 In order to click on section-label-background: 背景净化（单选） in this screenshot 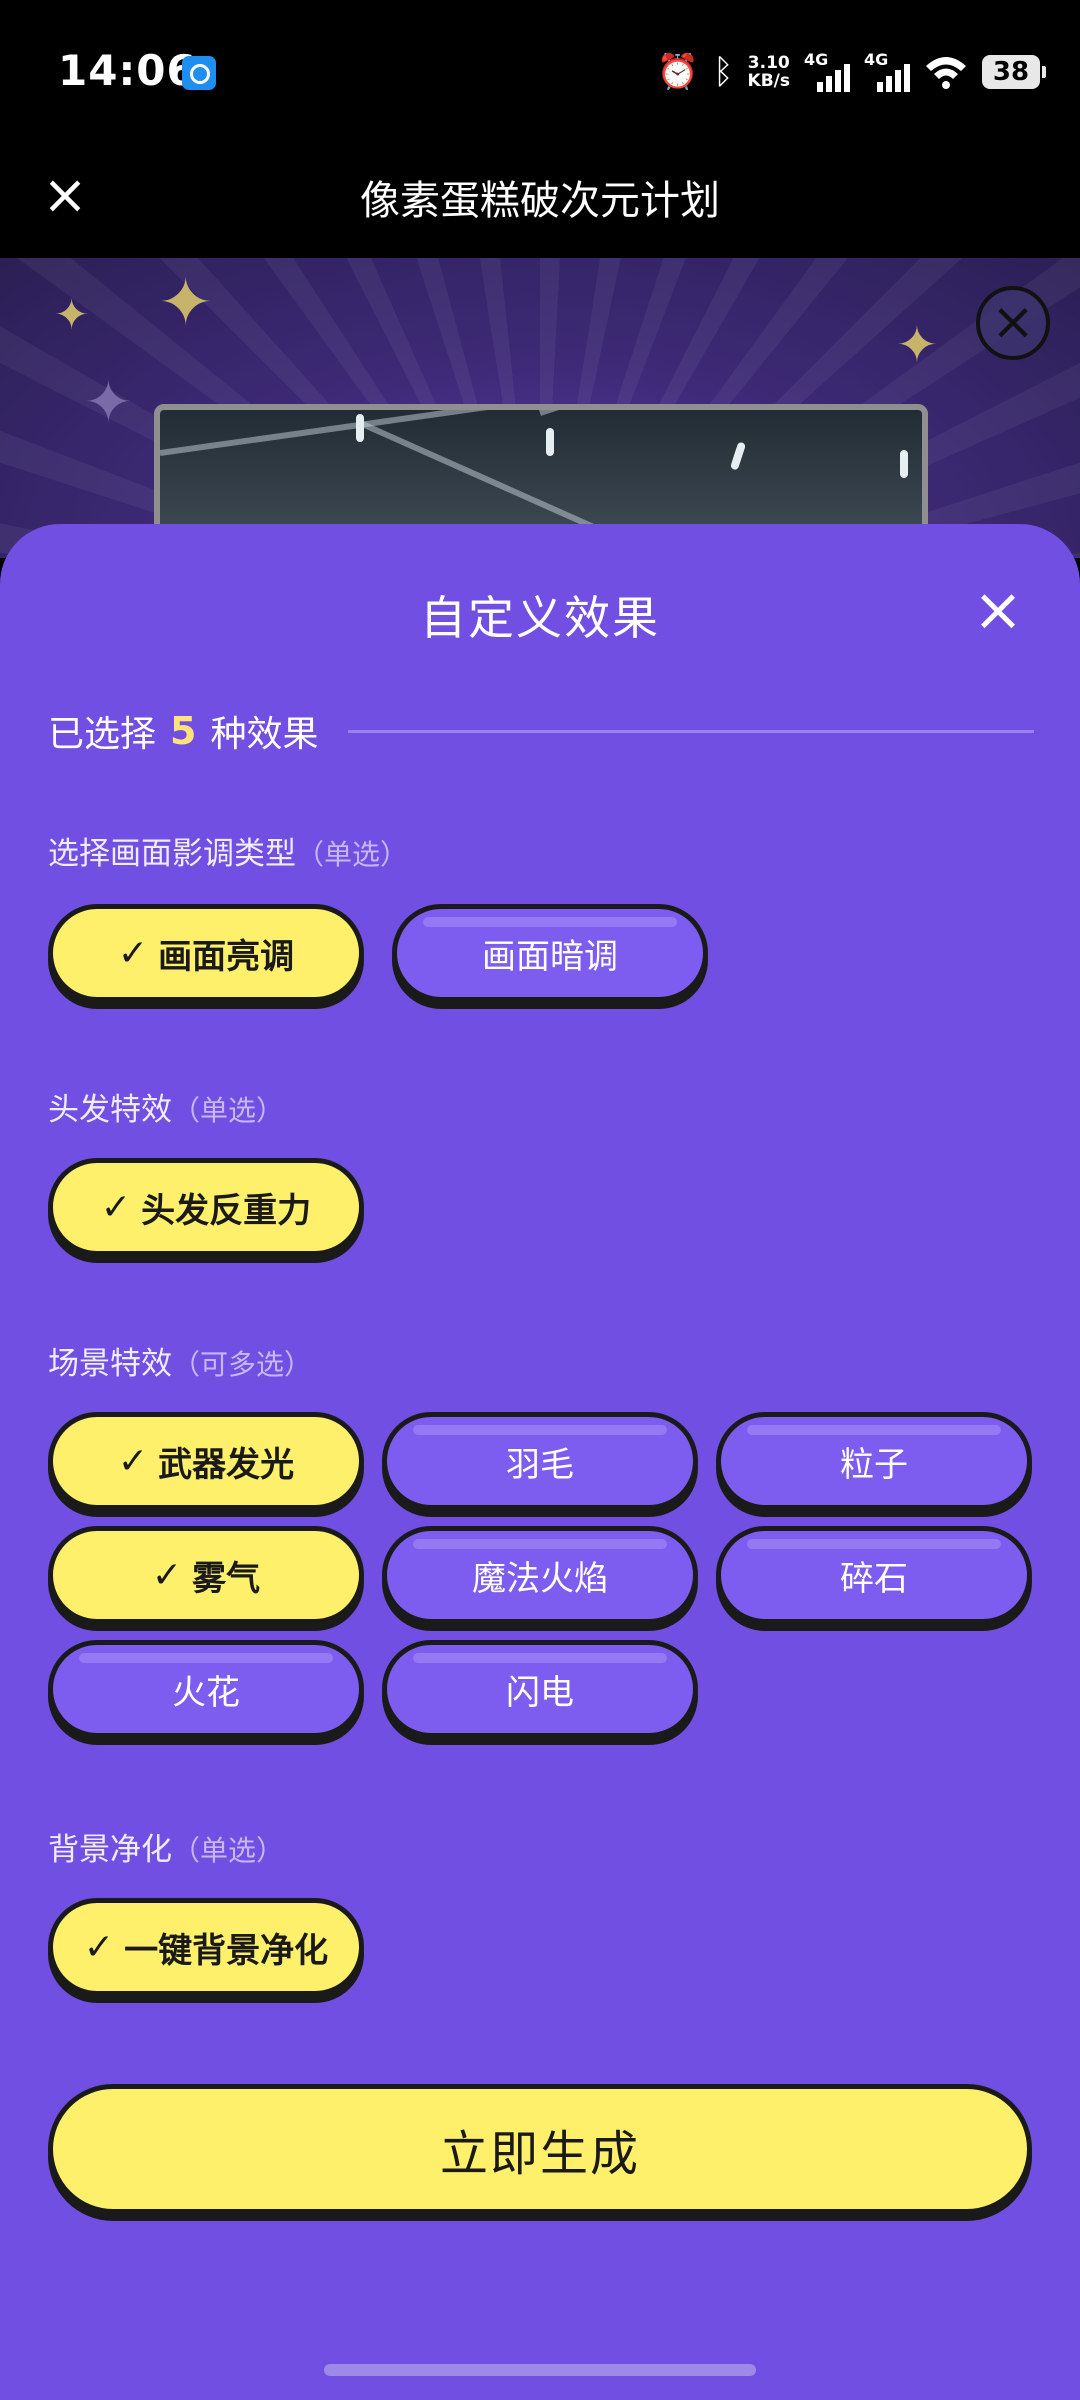, I will do `click(166, 1846)`.